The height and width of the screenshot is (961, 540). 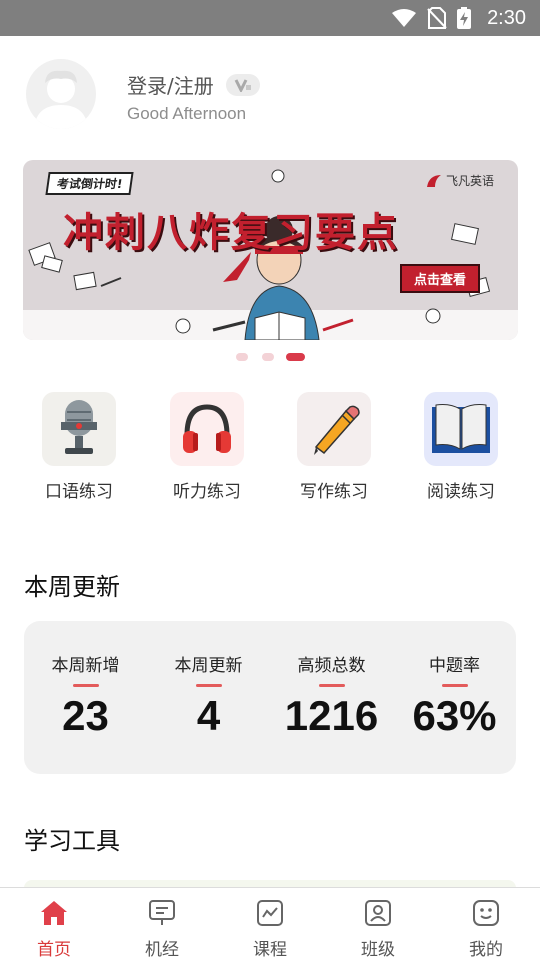 I want to click on tab-exam-experience: 机经, so click(x=162, y=924).